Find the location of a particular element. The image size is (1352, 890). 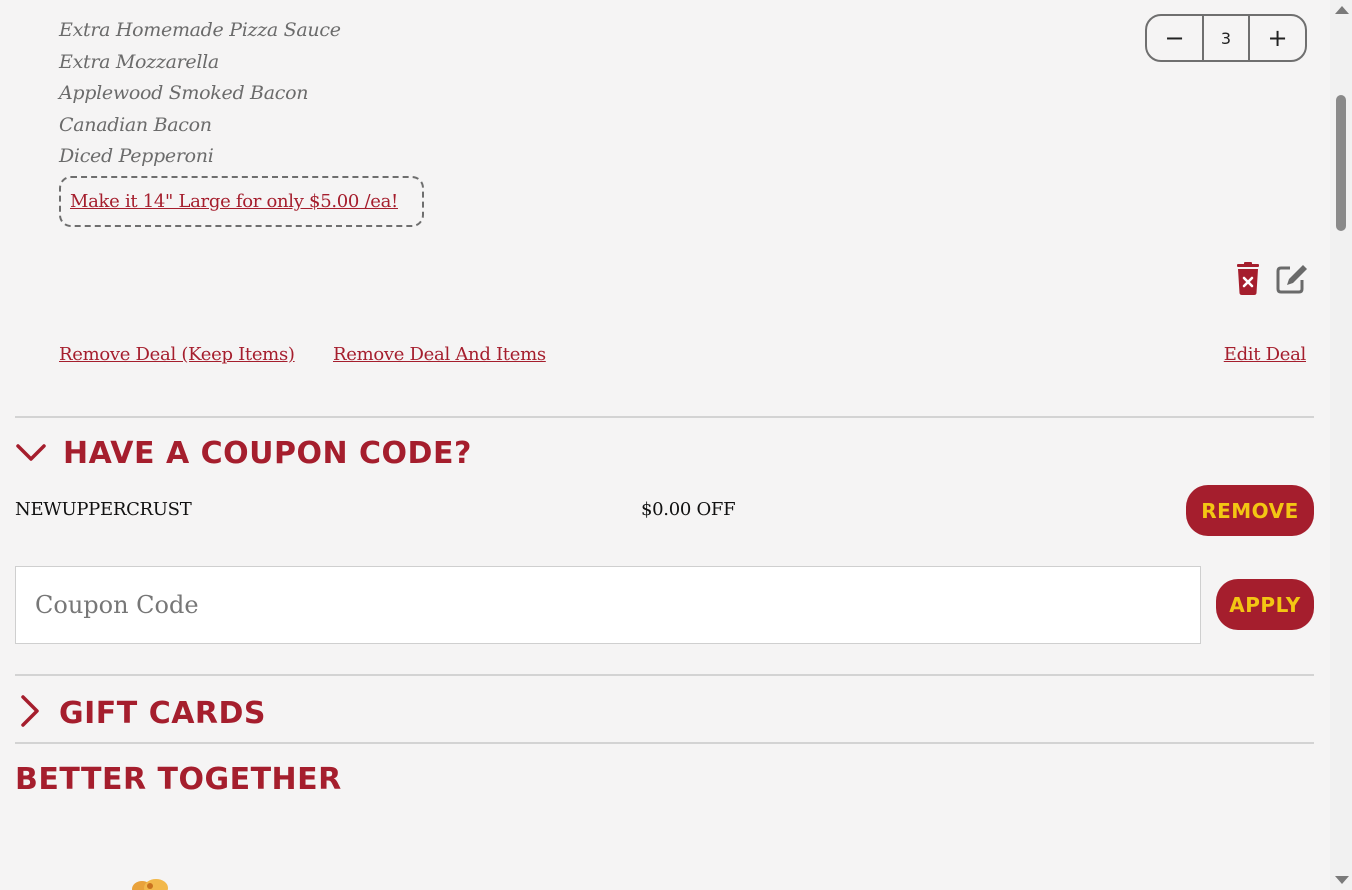

scrollbar-thumb is located at coordinates (1341, 163).